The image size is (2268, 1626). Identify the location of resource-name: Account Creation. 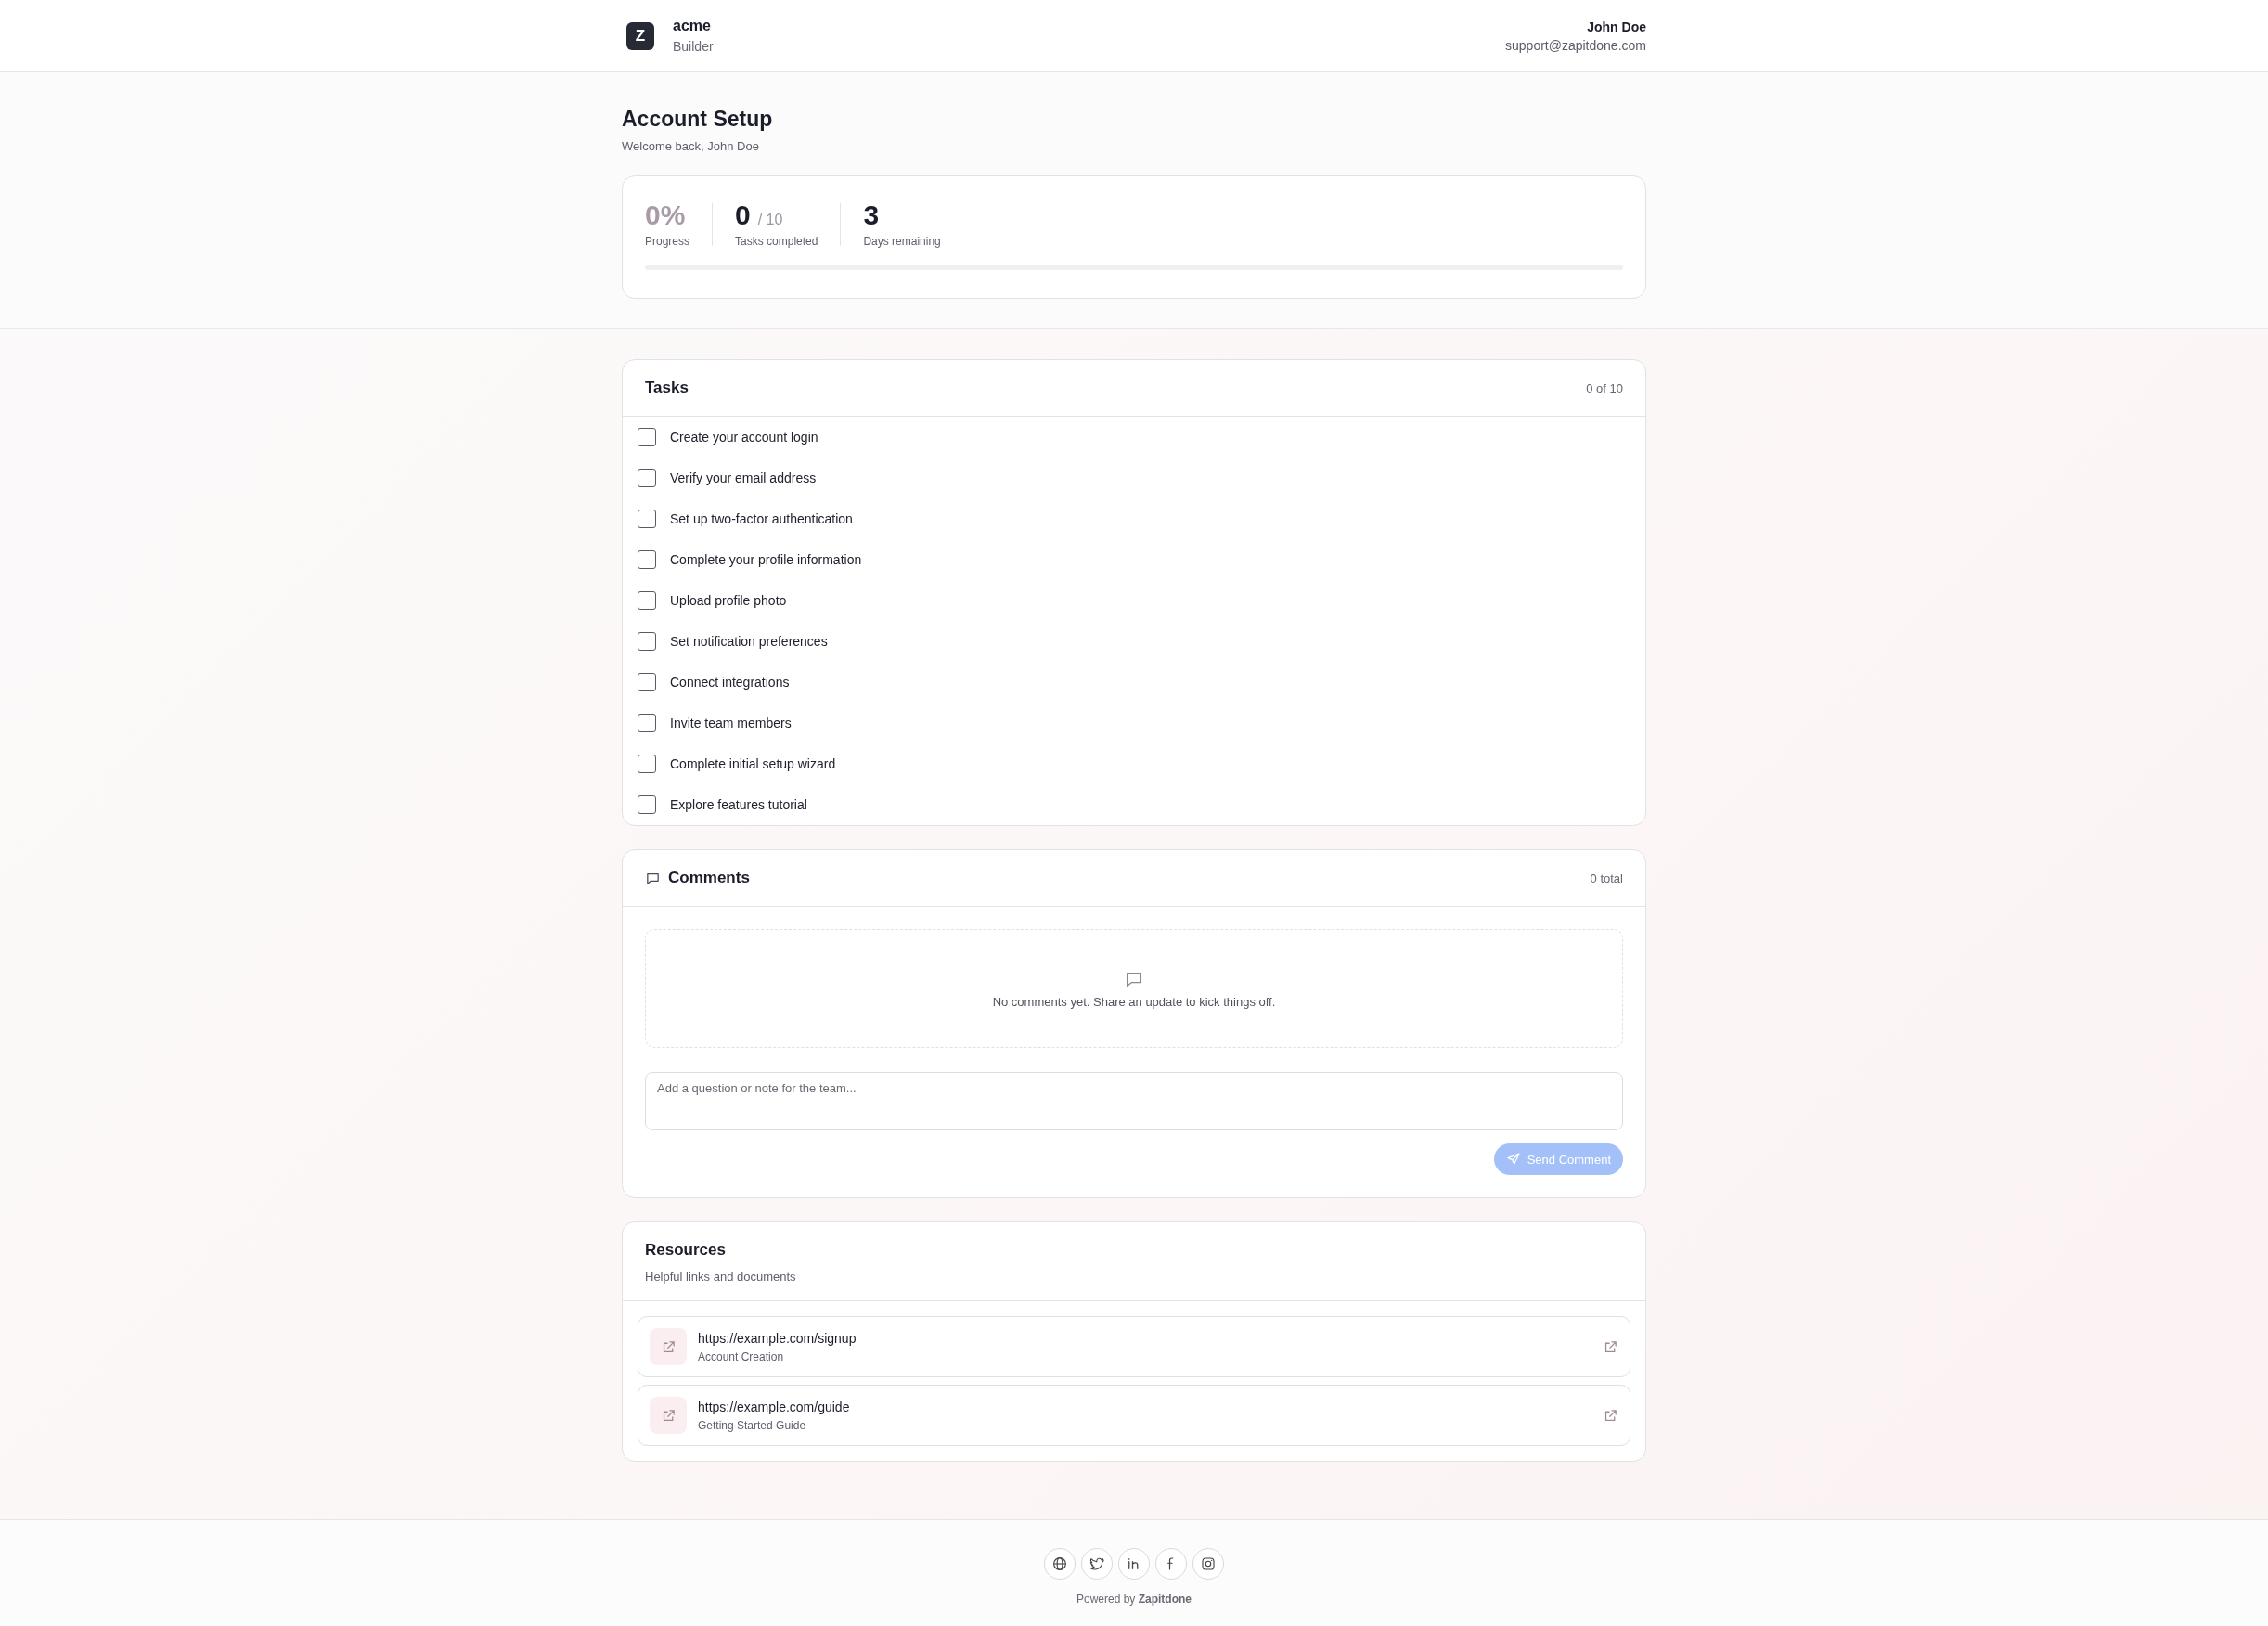
(741, 1356).